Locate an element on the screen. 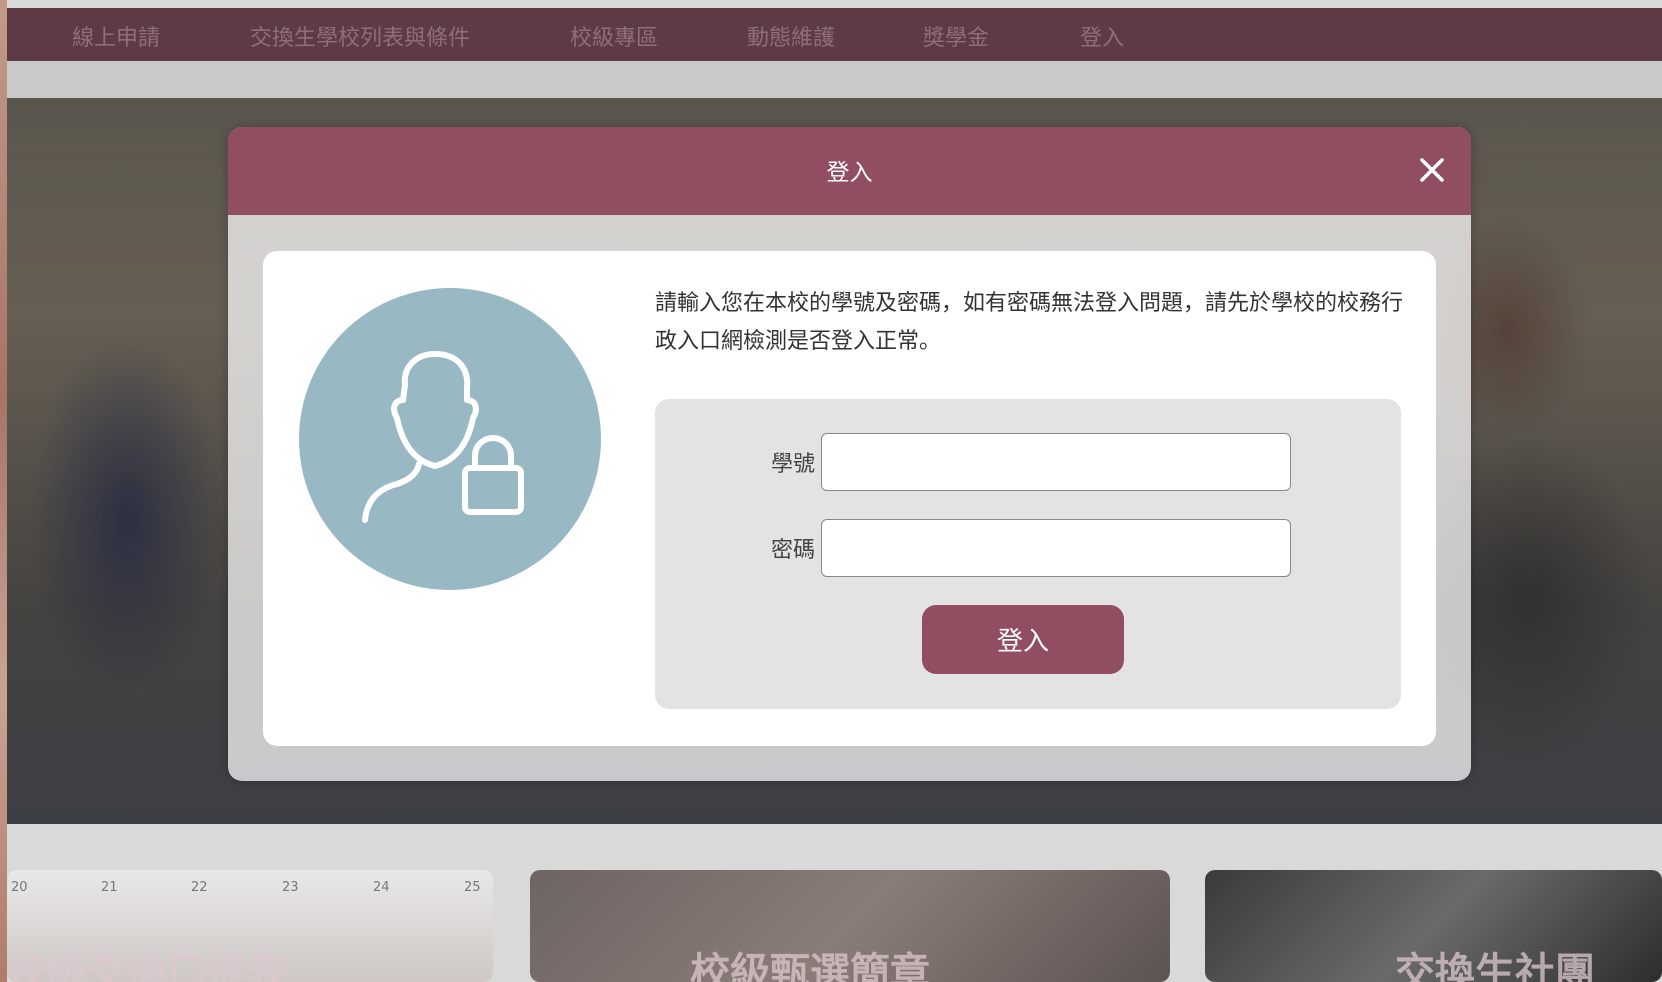 This screenshot has height=982, width=1662. calendar-day: 20 is located at coordinates (19, 887).